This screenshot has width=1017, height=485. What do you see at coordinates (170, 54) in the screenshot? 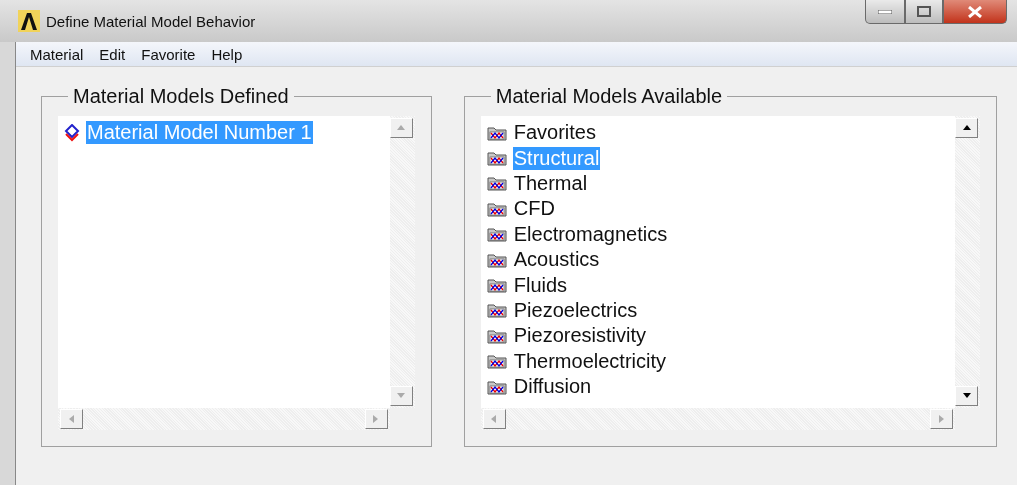
I see `menu-item: Favorite` at bounding box center [170, 54].